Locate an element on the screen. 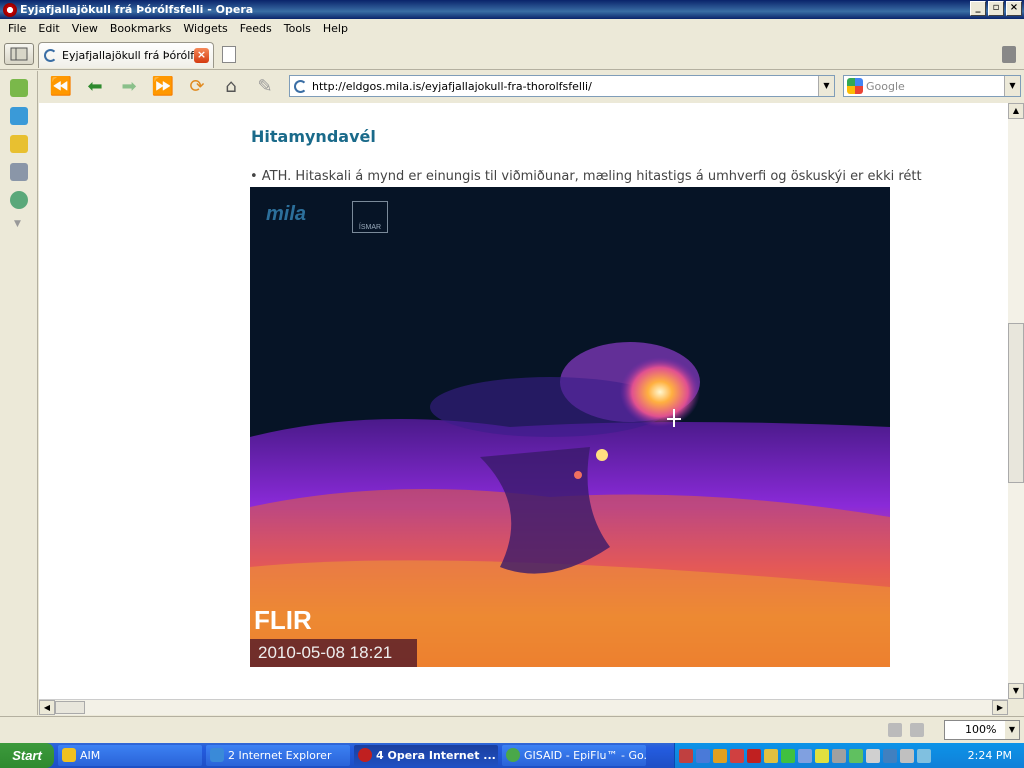 This screenshot has width=1024, height=768. ie-icon is located at coordinates (217, 755).